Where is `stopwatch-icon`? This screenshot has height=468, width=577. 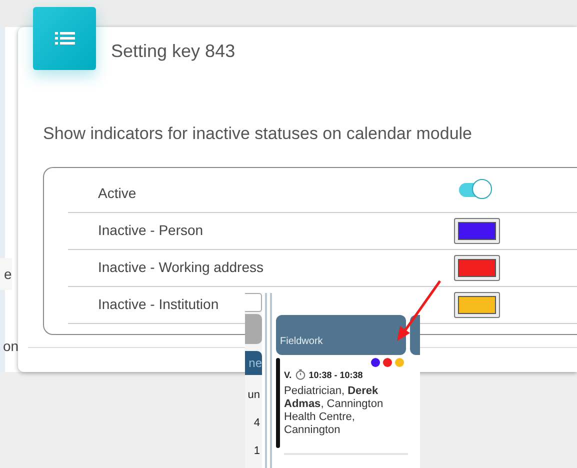
stopwatch-icon is located at coordinates (300, 374).